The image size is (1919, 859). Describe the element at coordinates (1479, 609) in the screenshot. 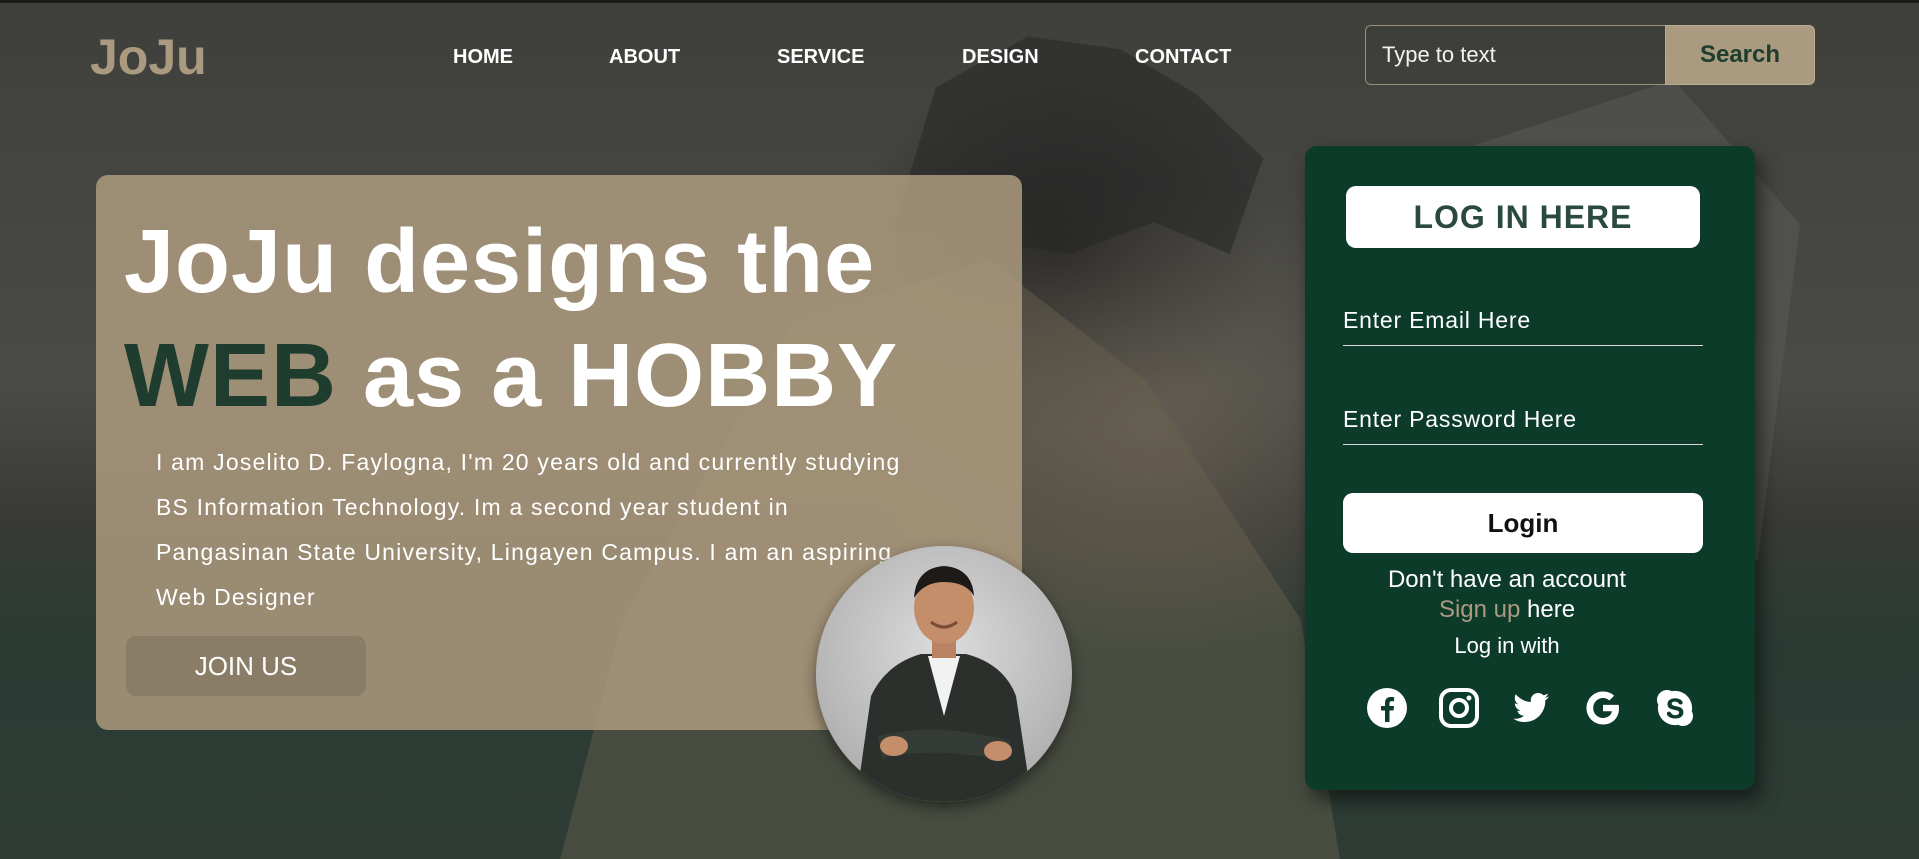

I see `signup-link: Sign up` at that location.